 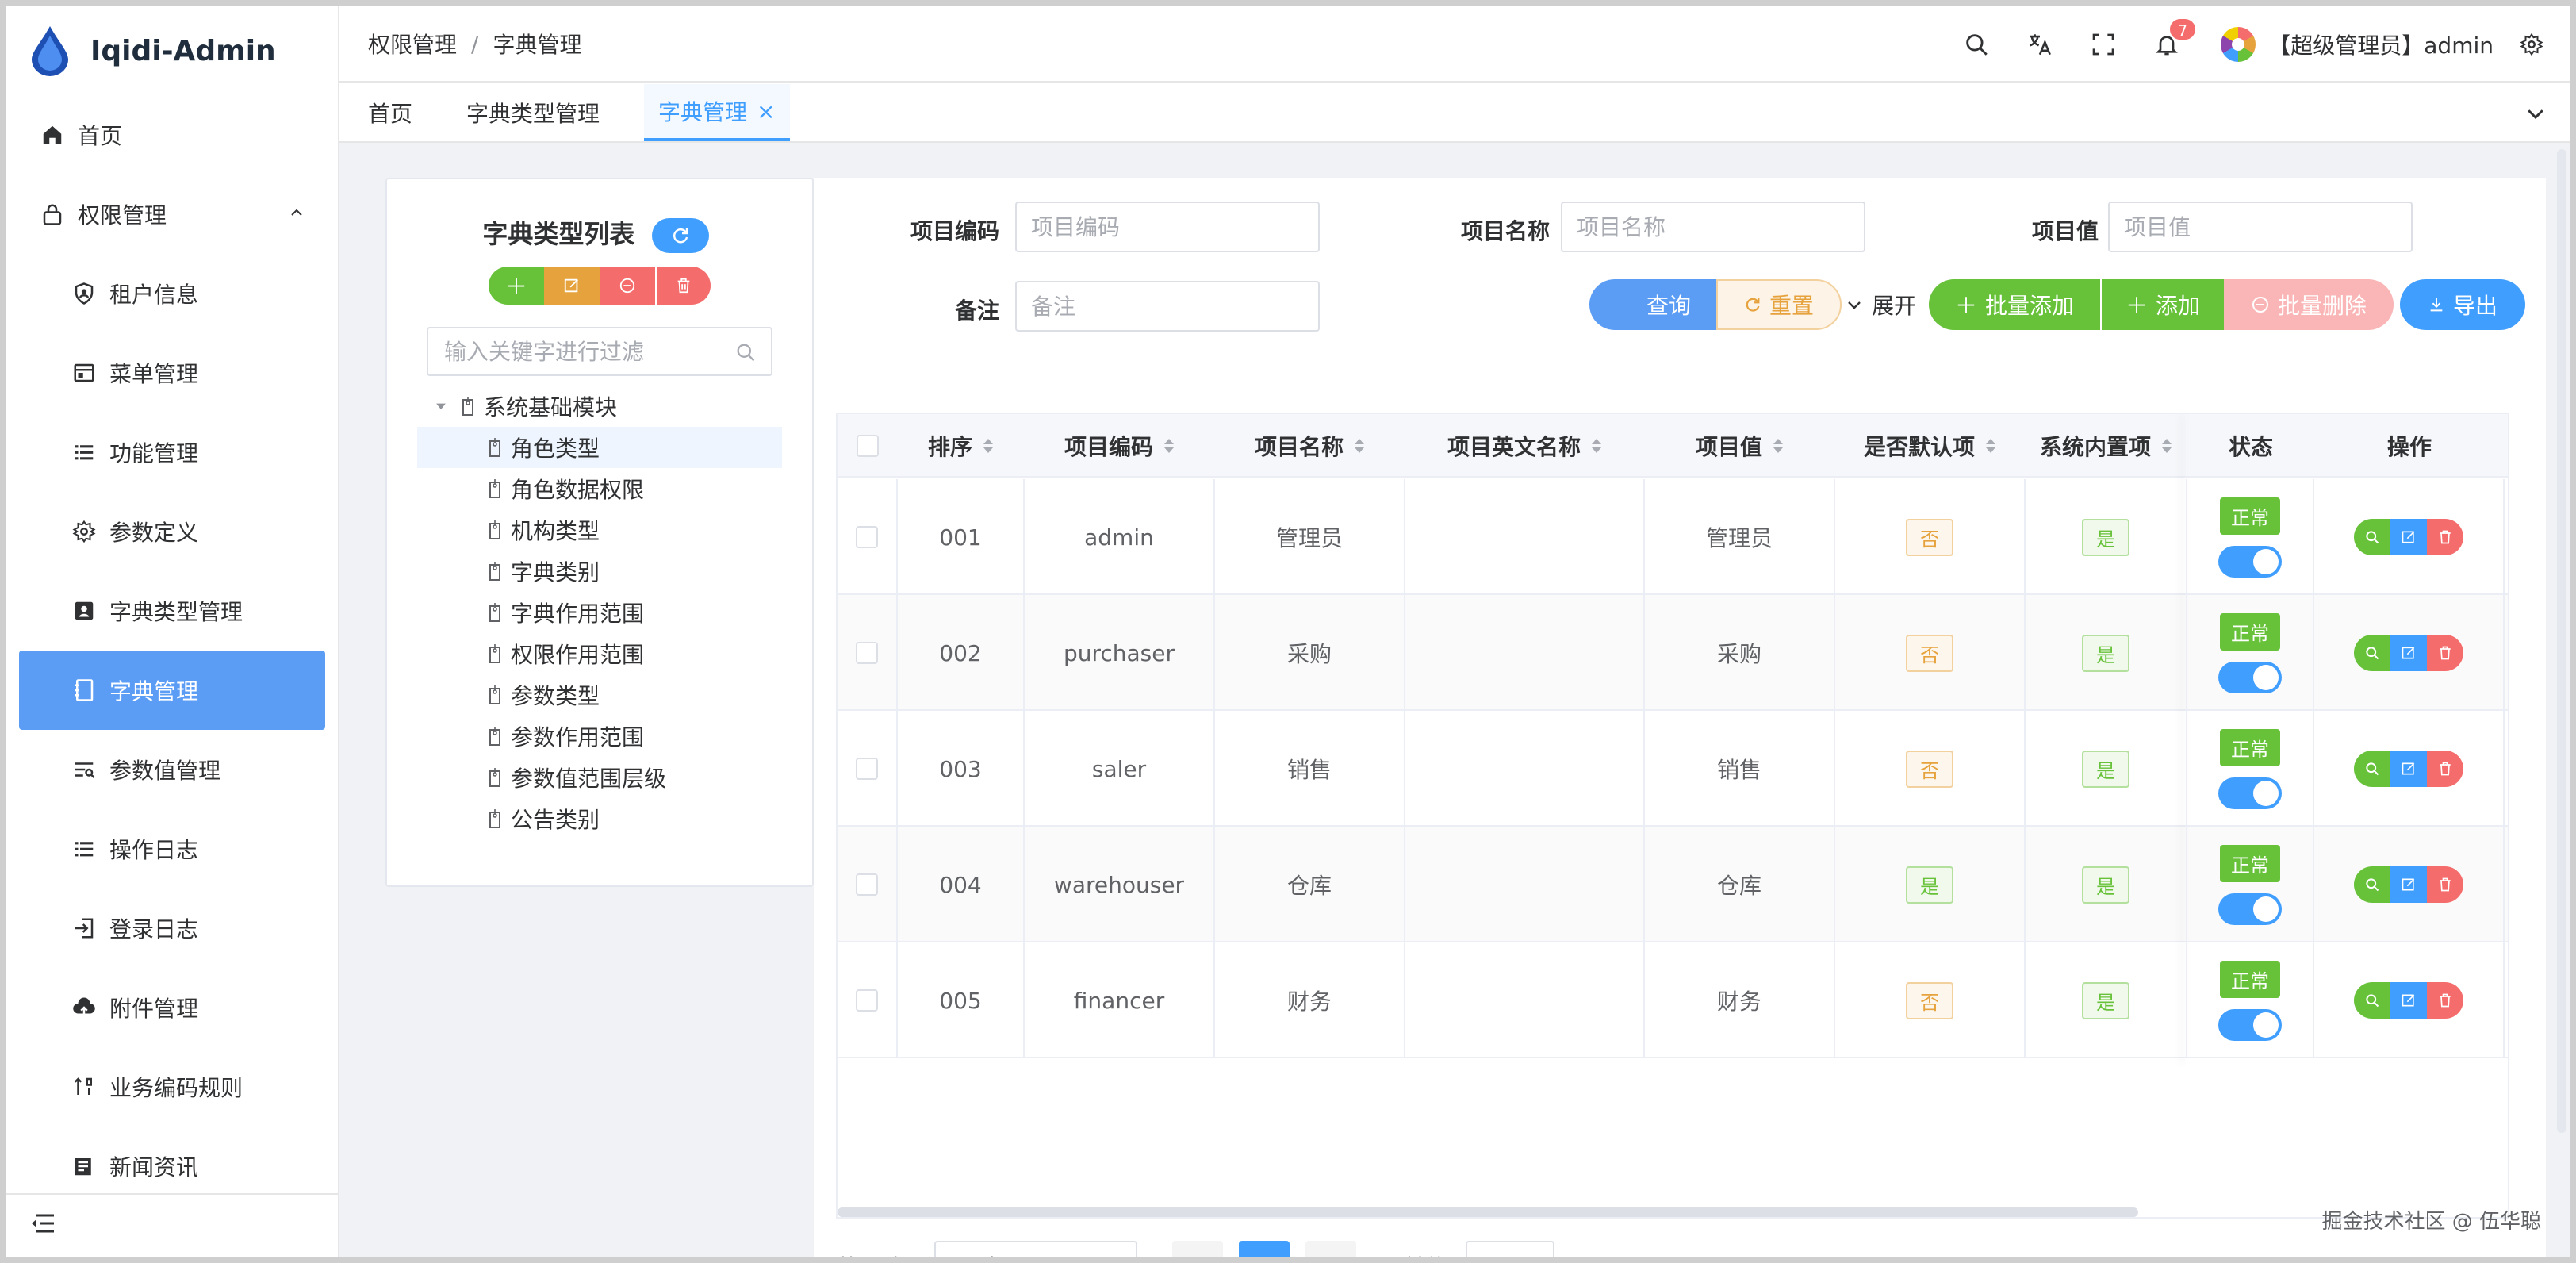 What do you see at coordinates (599, 736) in the screenshot?
I see `tree-node: 参数作用范围` at bounding box center [599, 736].